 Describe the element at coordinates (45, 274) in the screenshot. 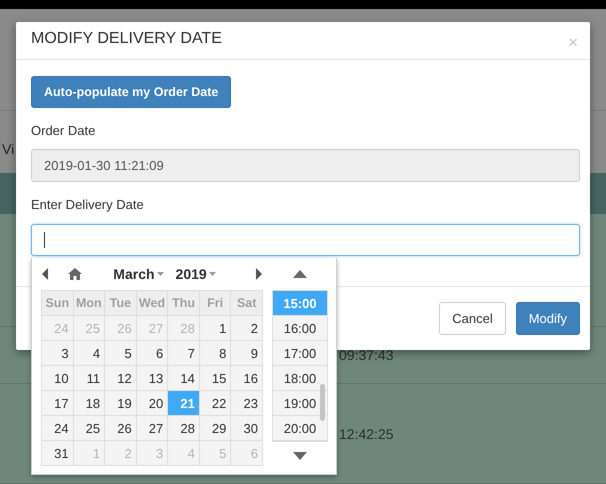

I see `previous-month-icon` at that location.